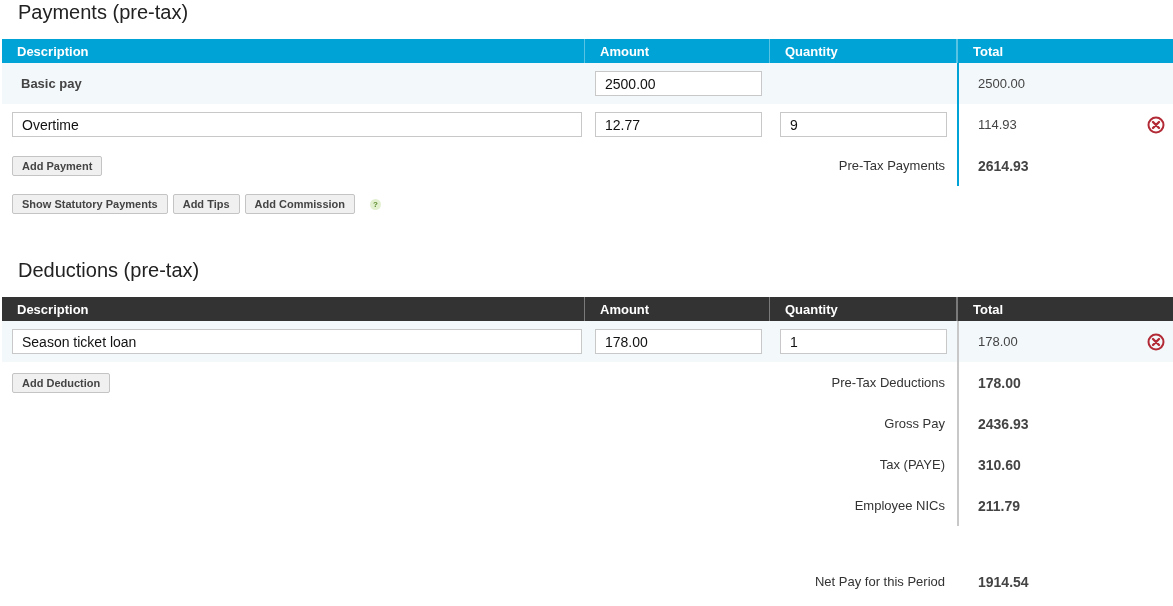 This screenshot has width=1173, height=606. Describe the element at coordinates (999, 505) in the screenshot. I see `summary-value: 211.79` at that location.